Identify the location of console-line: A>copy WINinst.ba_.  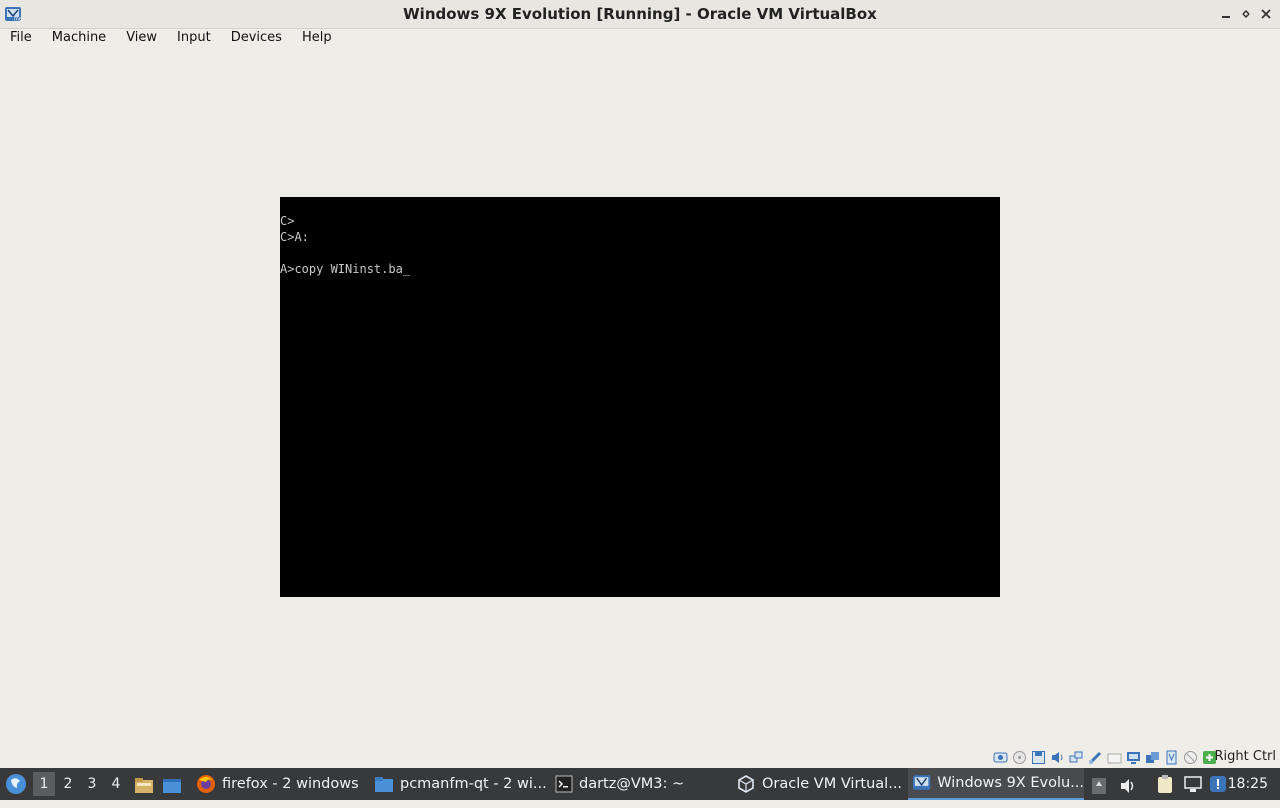
(345, 269).